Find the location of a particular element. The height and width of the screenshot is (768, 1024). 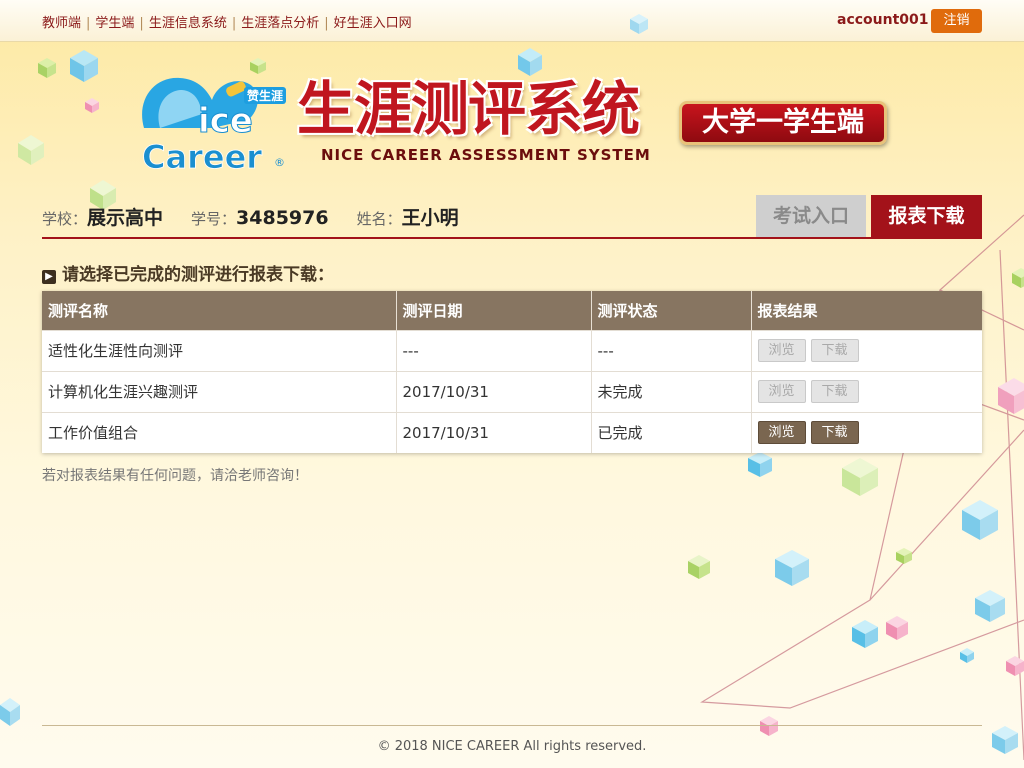

logo-mark-icon: ice Career ® is located at coordinates (213, 126).